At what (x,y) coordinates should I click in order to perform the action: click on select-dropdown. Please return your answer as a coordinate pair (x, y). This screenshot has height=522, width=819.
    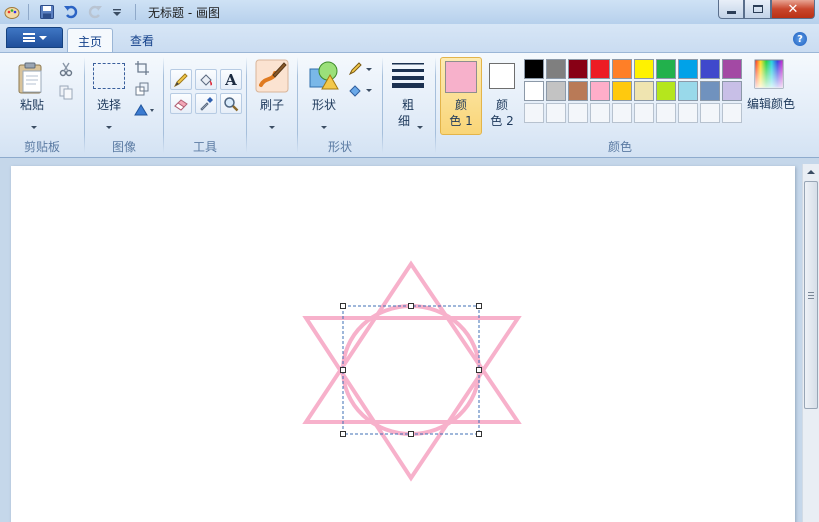
    Looking at the image, I should click on (109, 125).